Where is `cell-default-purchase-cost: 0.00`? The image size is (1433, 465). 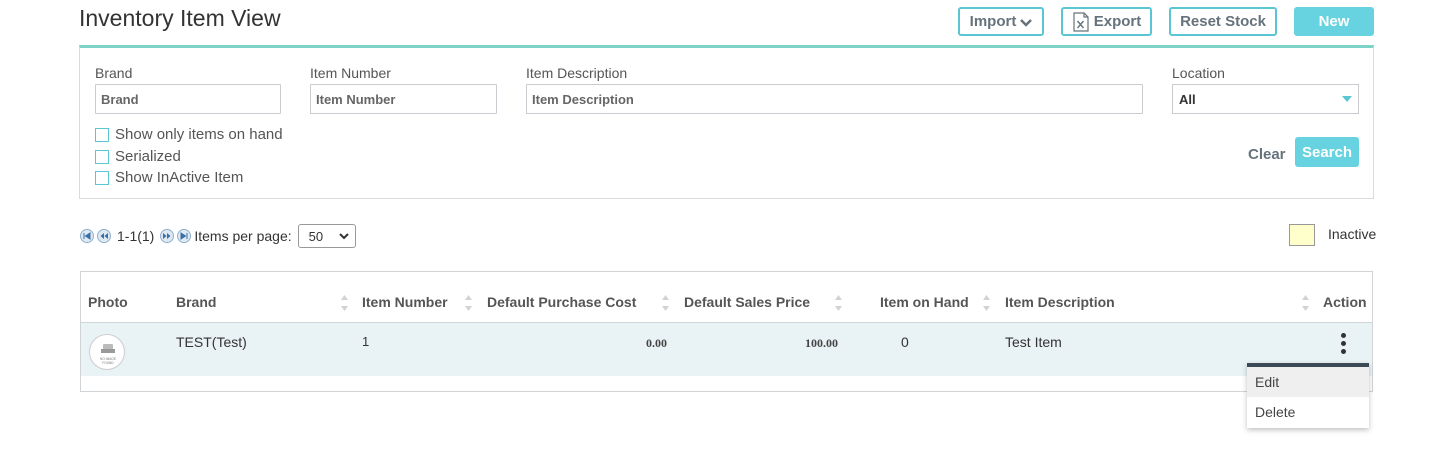 cell-default-purchase-cost: 0.00 is located at coordinates (656, 343).